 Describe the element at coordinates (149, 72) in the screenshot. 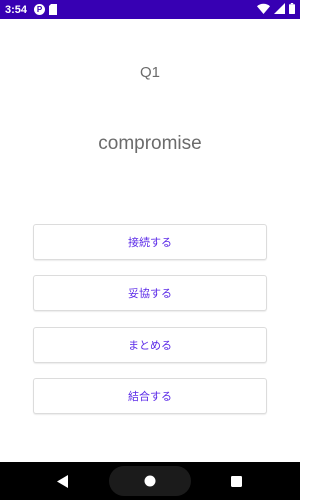

I see `question-number: Q1` at that location.